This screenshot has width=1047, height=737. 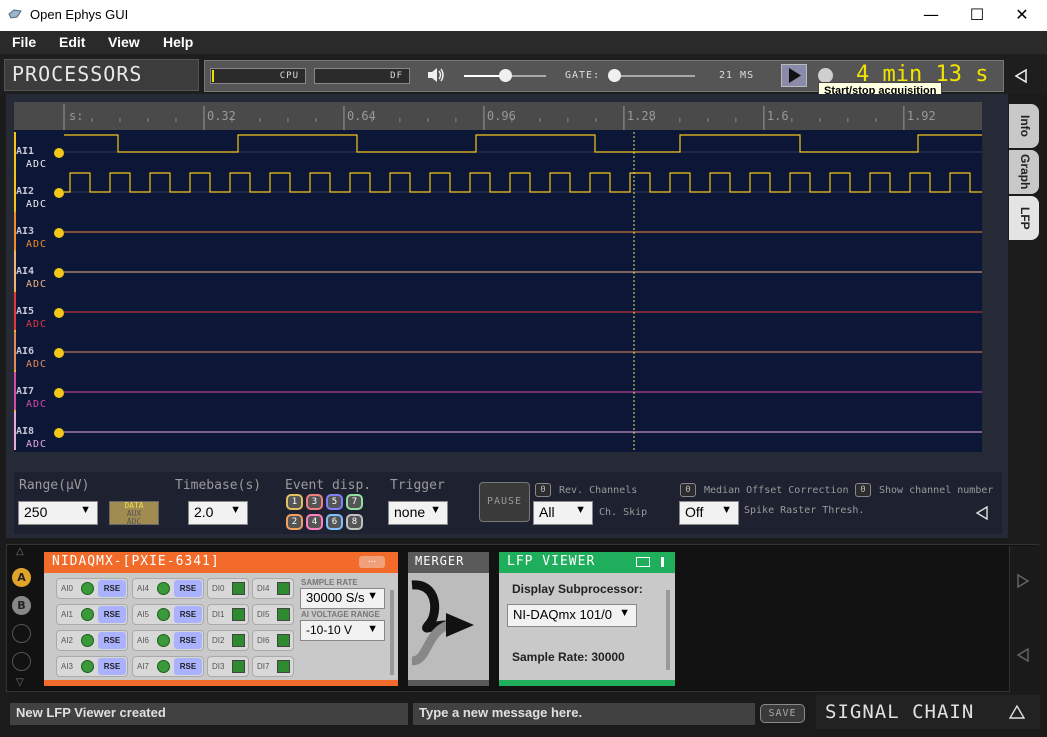 I want to click on analog-input-pin: AI1 RSE, so click(x=92, y=614).